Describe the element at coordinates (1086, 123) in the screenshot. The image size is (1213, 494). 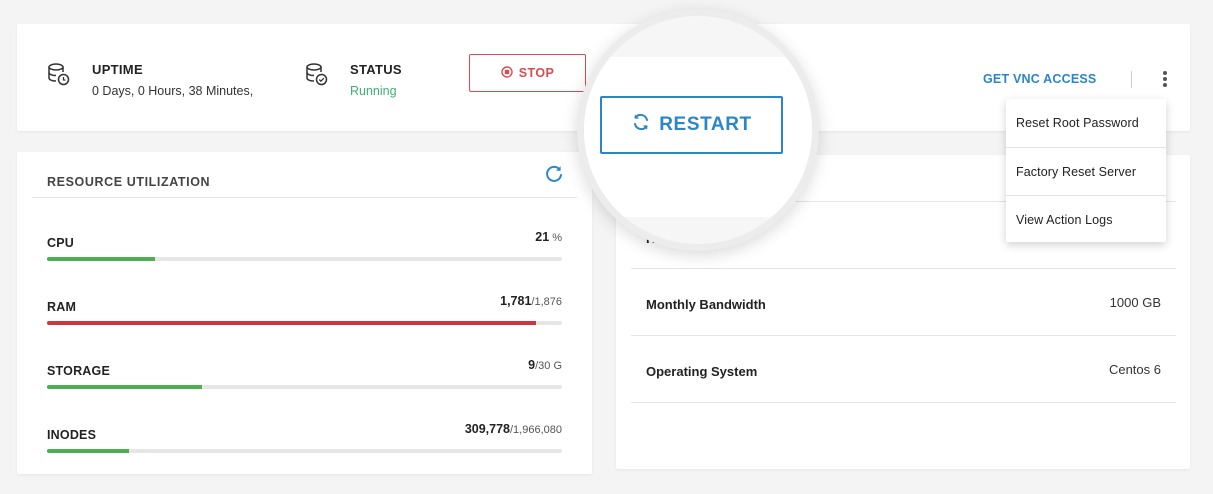
I see `menu-item-reset-root-password: Reset Root Password` at that location.